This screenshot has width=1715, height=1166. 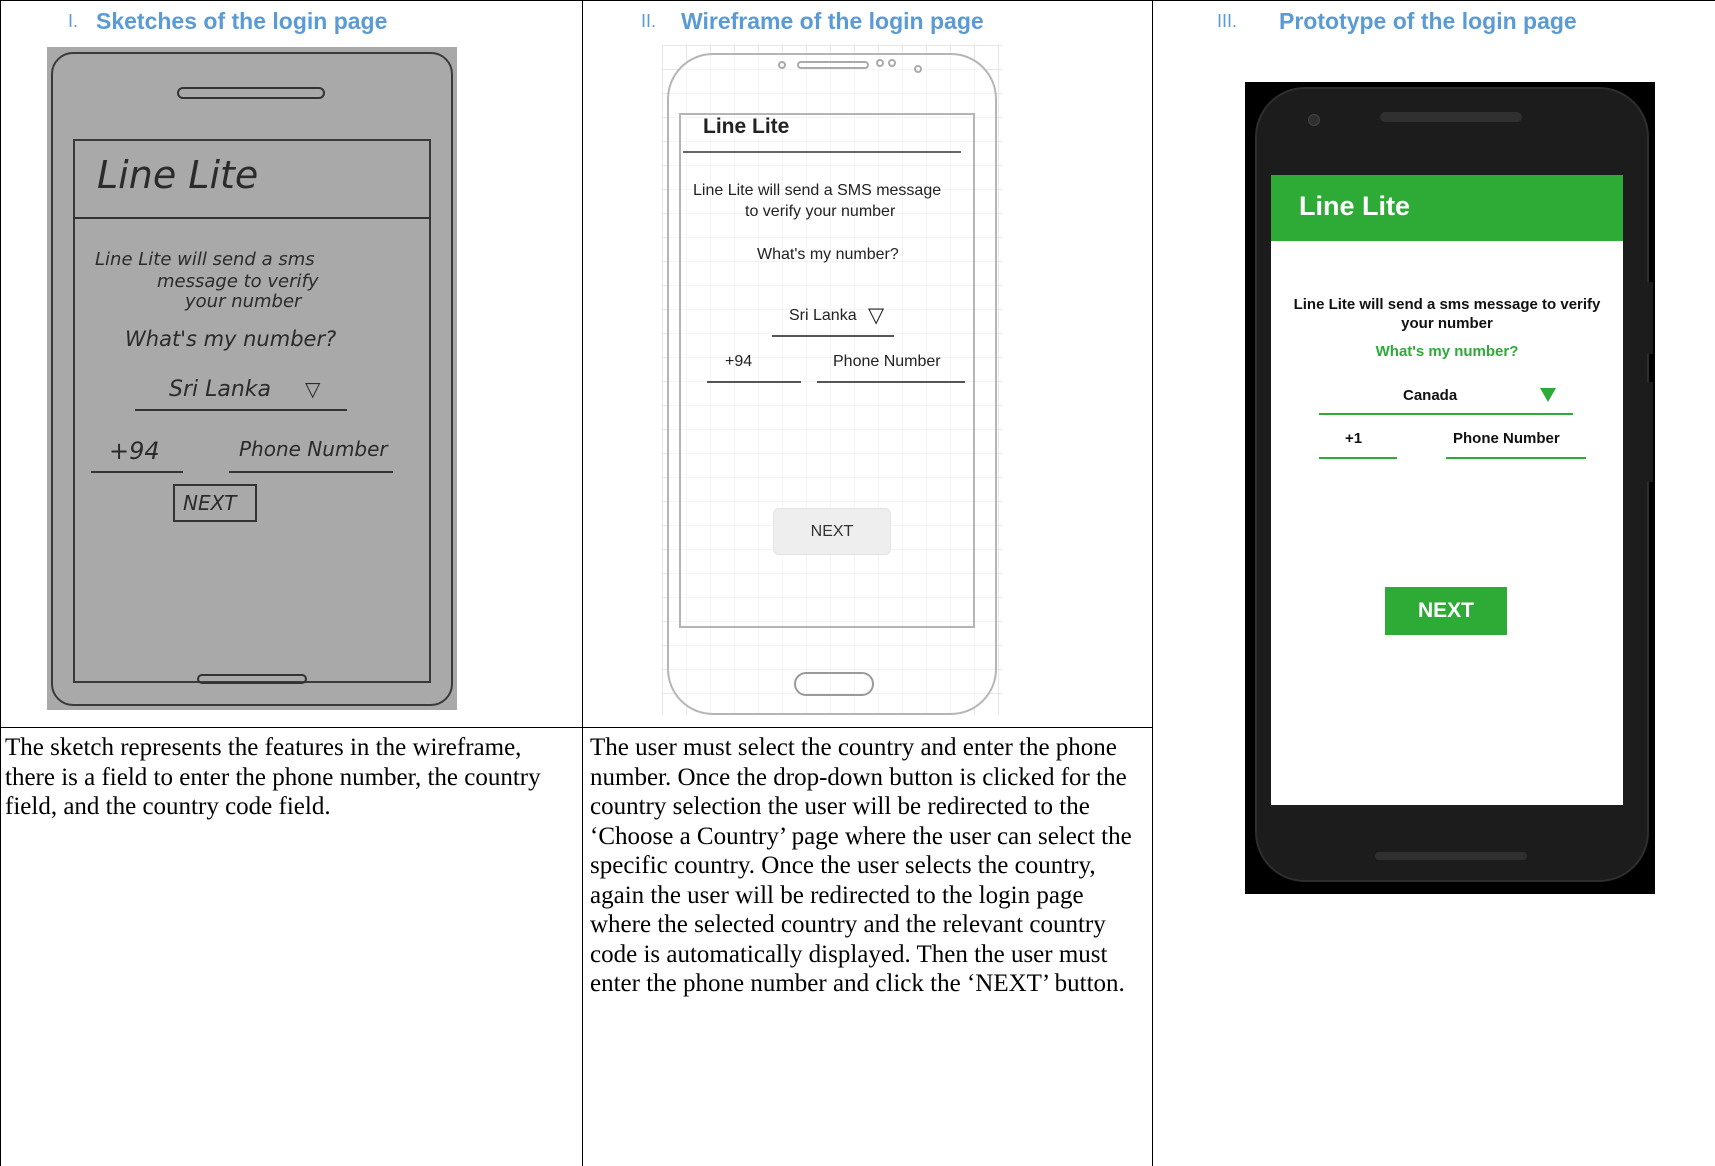 I want to click on prototype-dropdown-icon, so click(x=1548, y=395).